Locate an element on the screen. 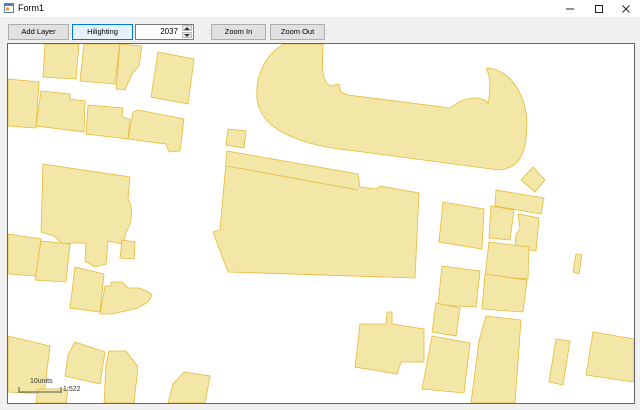  zoom-out-button: Zoom Out is located at coordinates (297, 32).